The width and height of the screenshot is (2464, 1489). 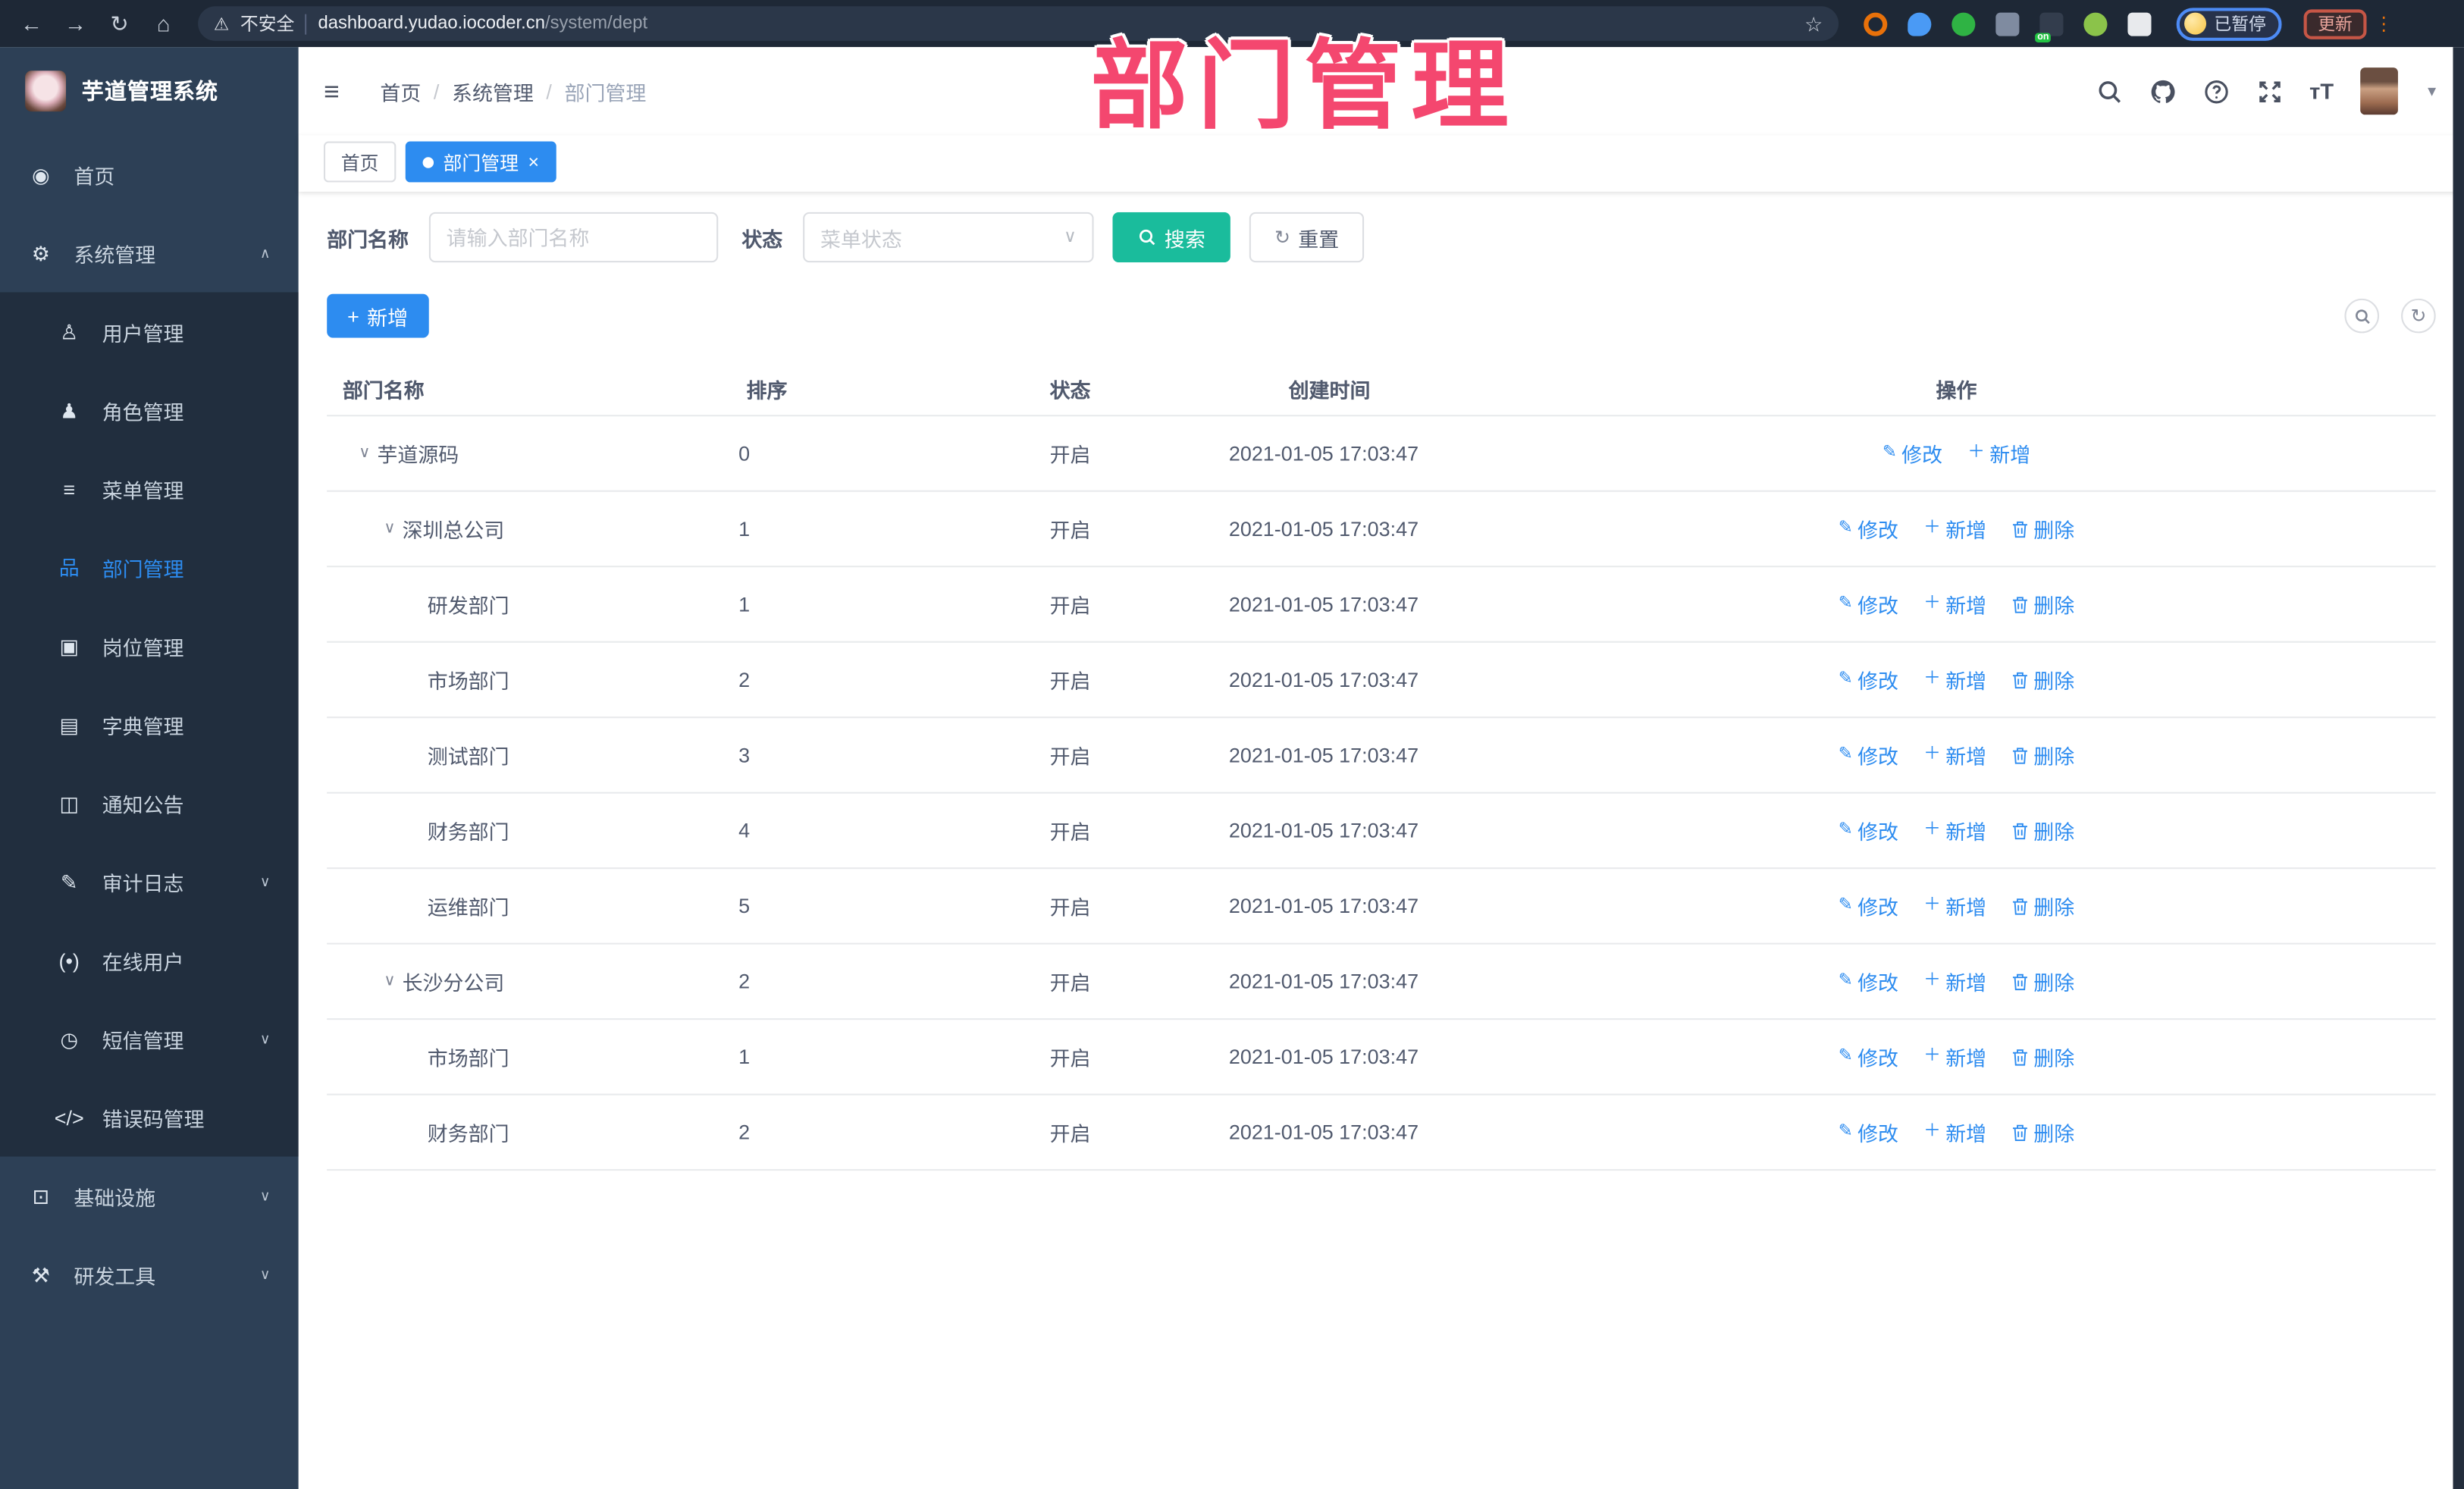 I want to click on extension-icon-puzzle, so click(x=2139, y=23).